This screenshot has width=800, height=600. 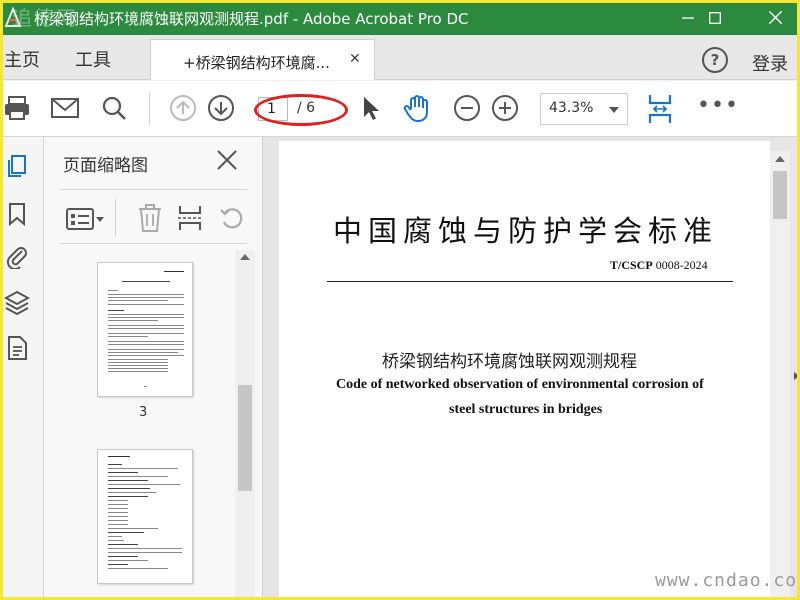 I want to click on standard-heading: 中国腐蚀与防护学会标准, so click(x=526, y=231).